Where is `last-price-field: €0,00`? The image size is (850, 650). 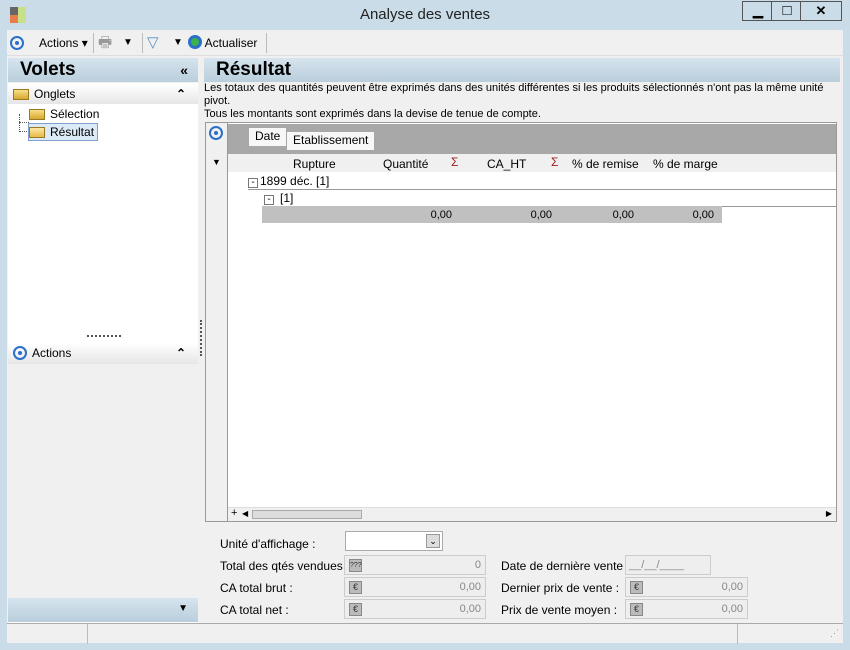 last-price-field: €0,00 is located at coordinates (686, 587).